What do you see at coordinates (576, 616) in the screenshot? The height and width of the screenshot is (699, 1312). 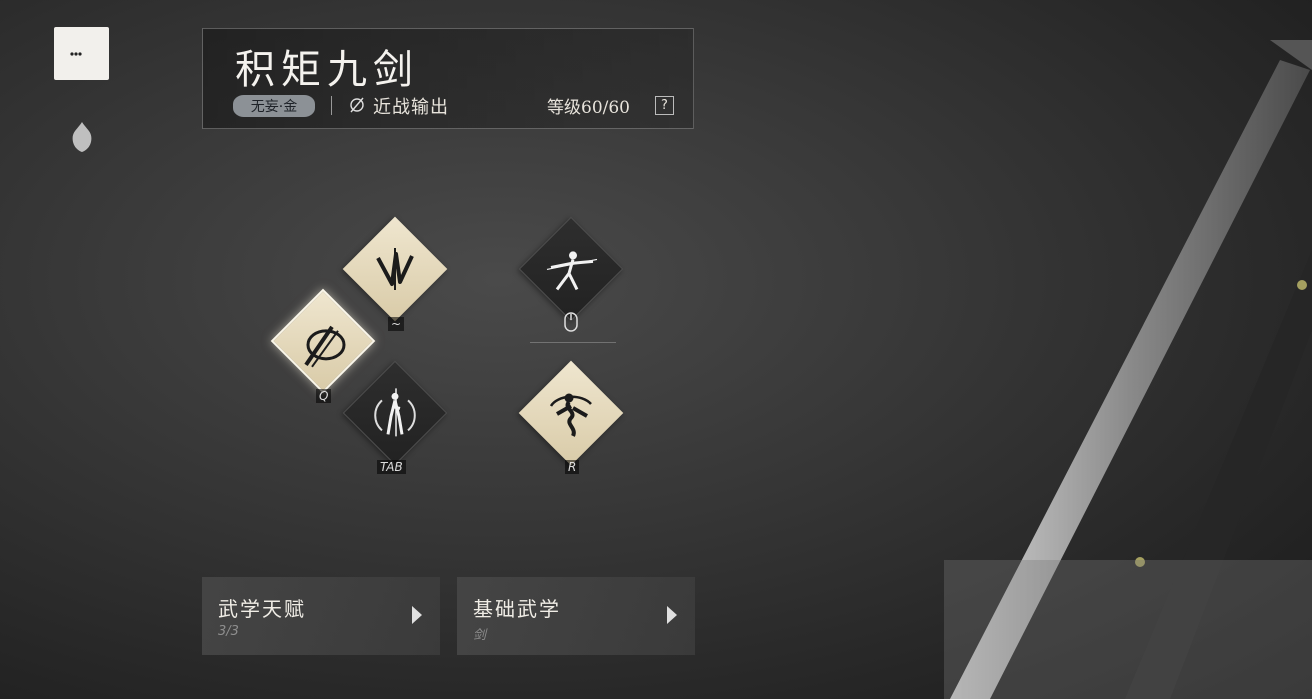 I see `basic-skill-menu-card: 基础武学 剑` at bounding box center [576, 616].